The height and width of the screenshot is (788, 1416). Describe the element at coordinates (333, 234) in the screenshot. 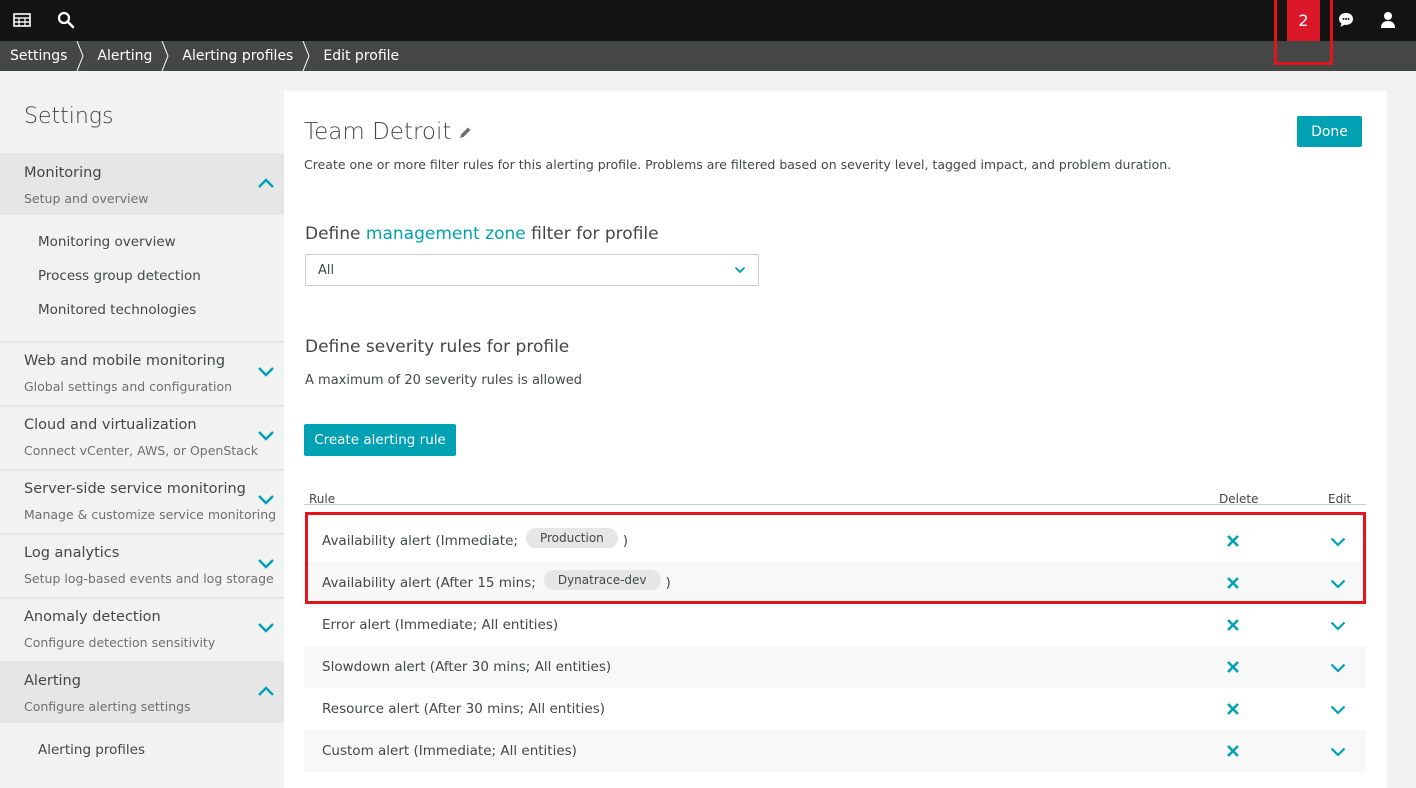

I see `heading-text: Define` at that location.